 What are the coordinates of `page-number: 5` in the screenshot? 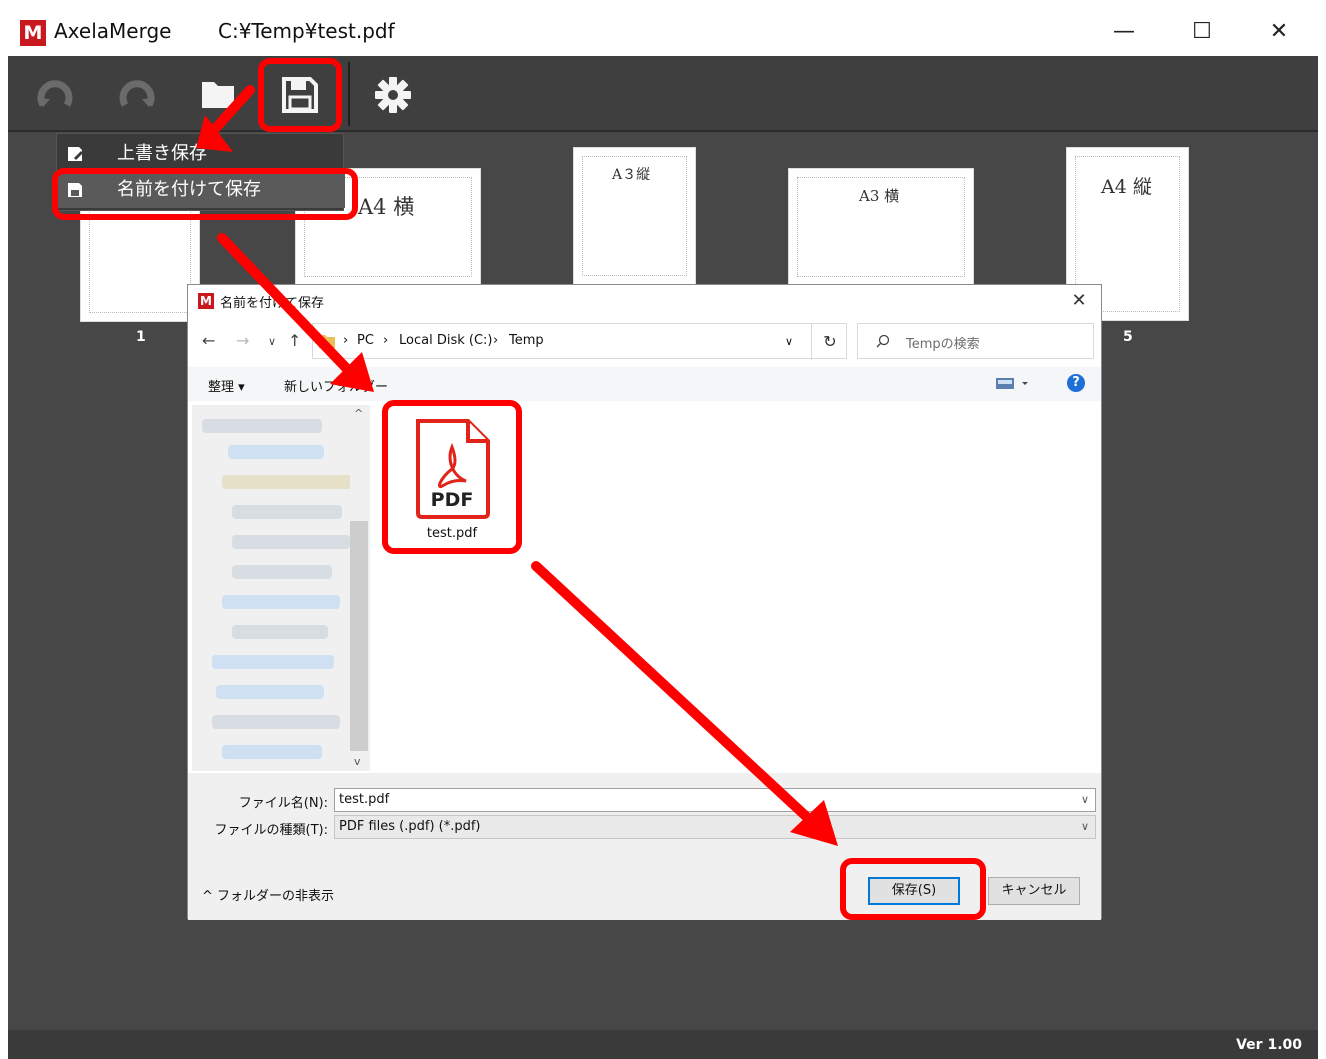 It's located at (1128, 337).